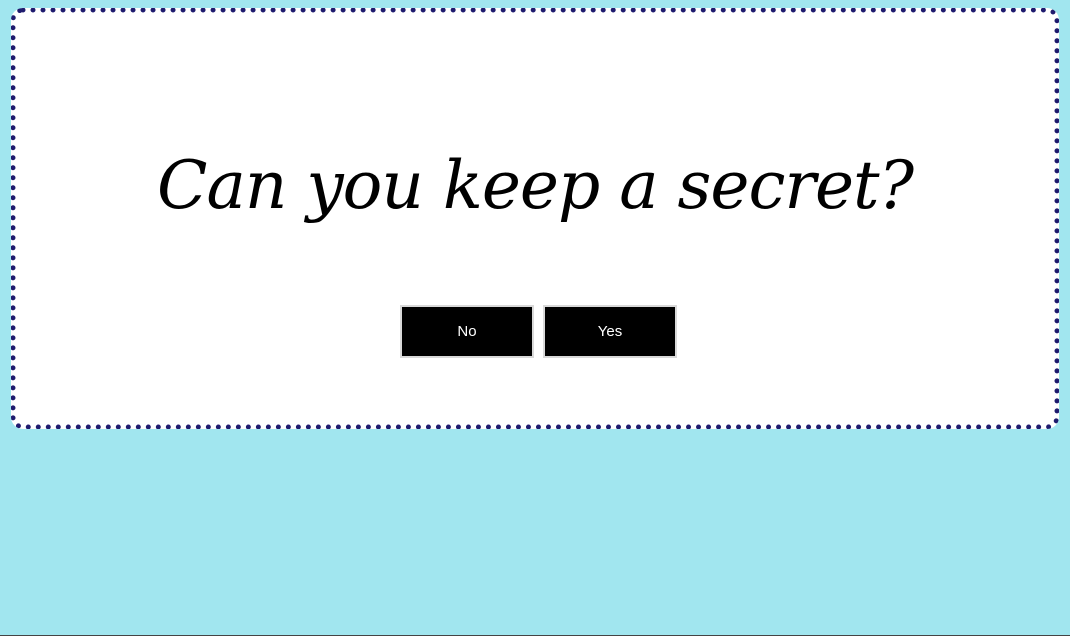 The image size is (1070, 636). Describe the element at coordinates (467, 331) in the screenshot. I see `no-button: No` at that location.